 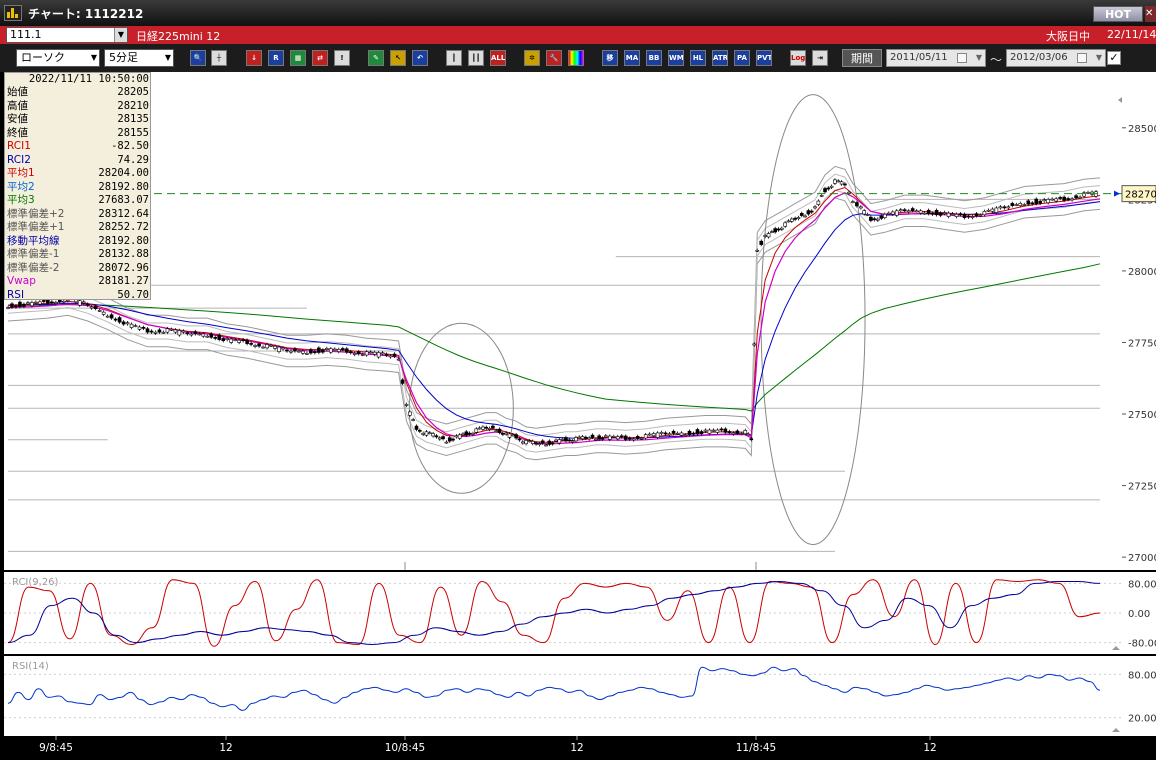 What do you see at coordinates (58, 58) in the screenshot?
I see `chart-type-select: ローソク ▼` at bounding box center [58, 58].